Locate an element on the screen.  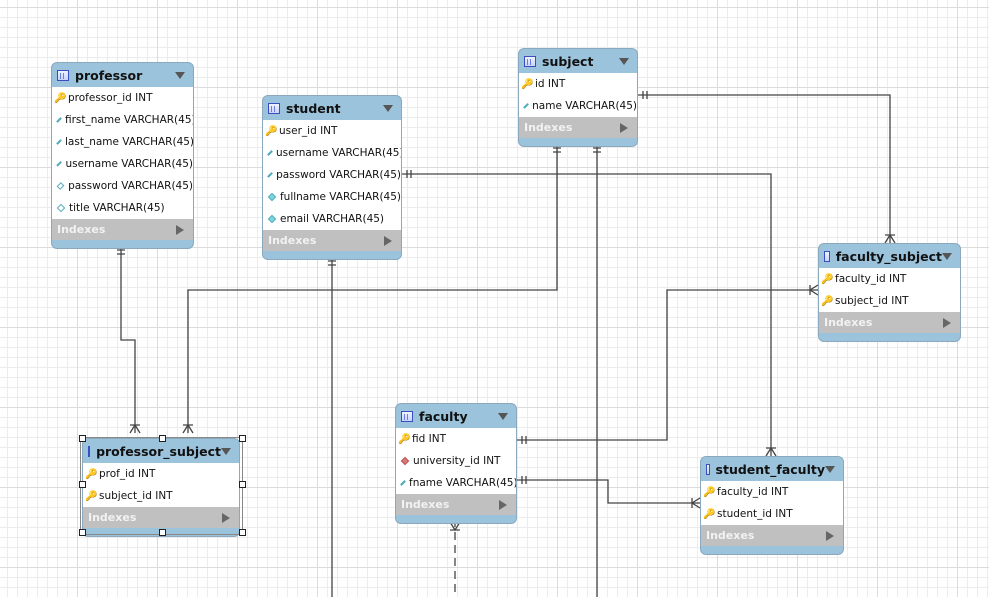
column-label: fullname VARCHAR(45) is located at coordinates (340, 197).